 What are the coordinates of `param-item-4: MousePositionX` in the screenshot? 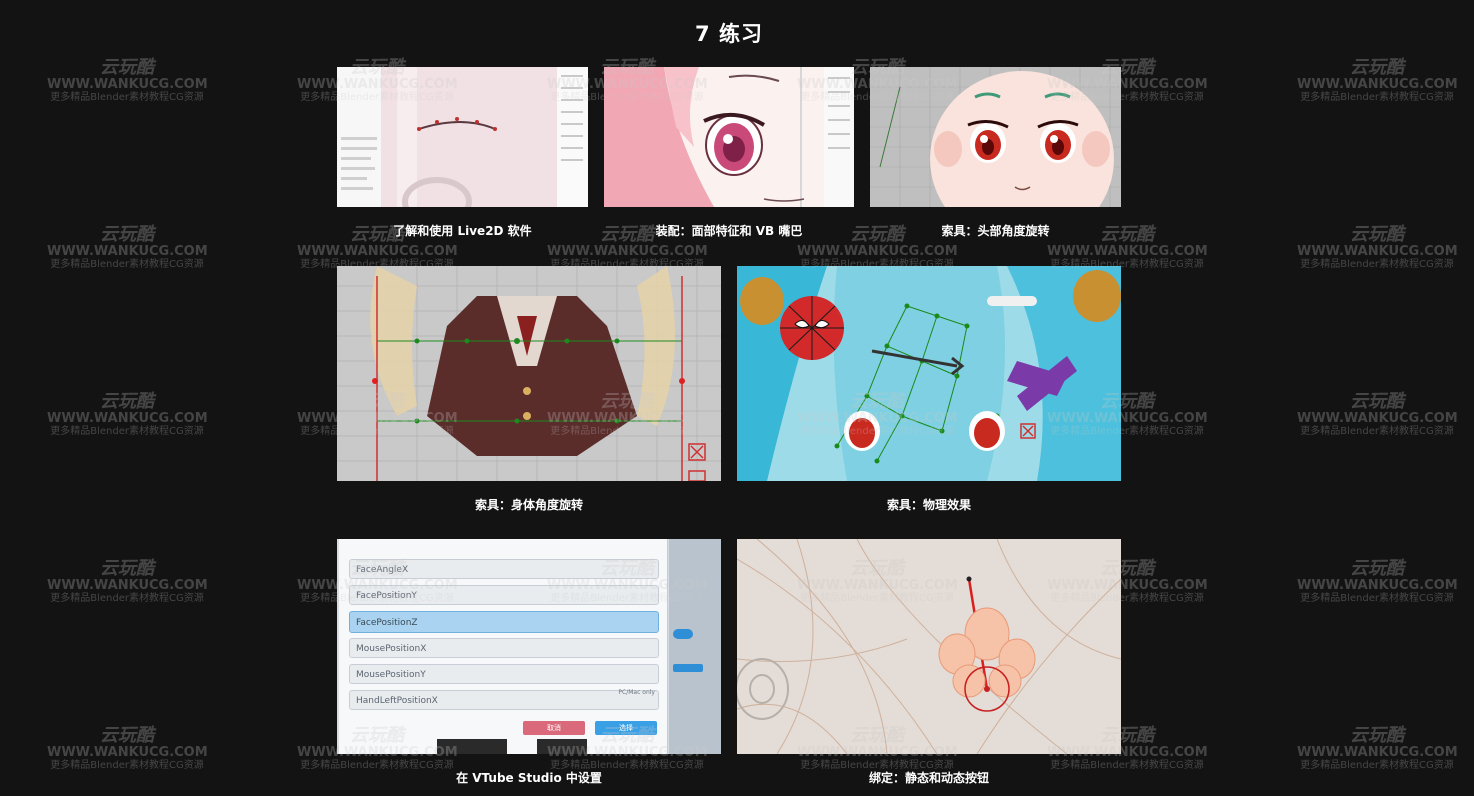 It's located at (504, 648).